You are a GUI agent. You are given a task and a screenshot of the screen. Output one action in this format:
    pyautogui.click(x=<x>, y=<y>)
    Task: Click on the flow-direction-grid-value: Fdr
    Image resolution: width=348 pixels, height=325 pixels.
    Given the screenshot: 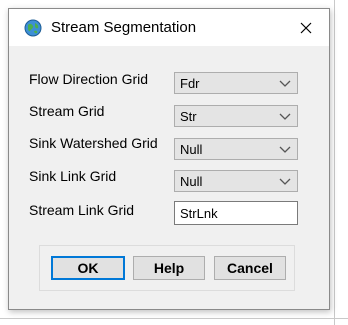 What is the action you would take?
    pyautogui.click(x=190, y=83)
    